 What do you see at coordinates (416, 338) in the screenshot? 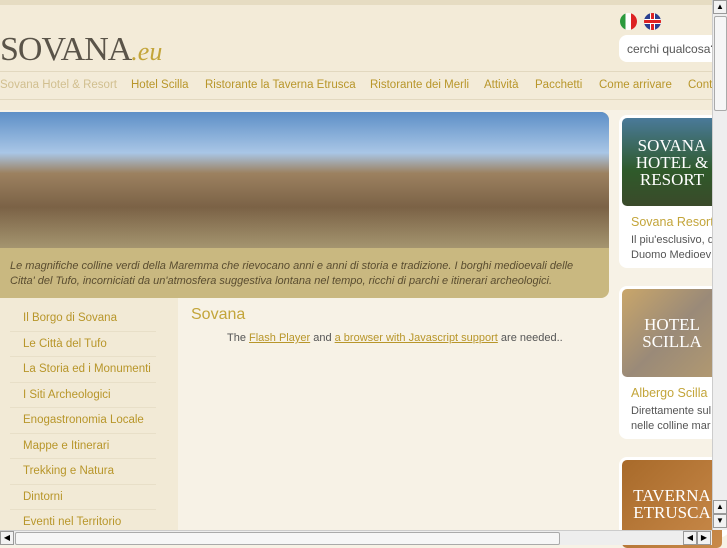
I see `javascript-browser-link: a browser with Javascript support` at bounding box center [416, 338].